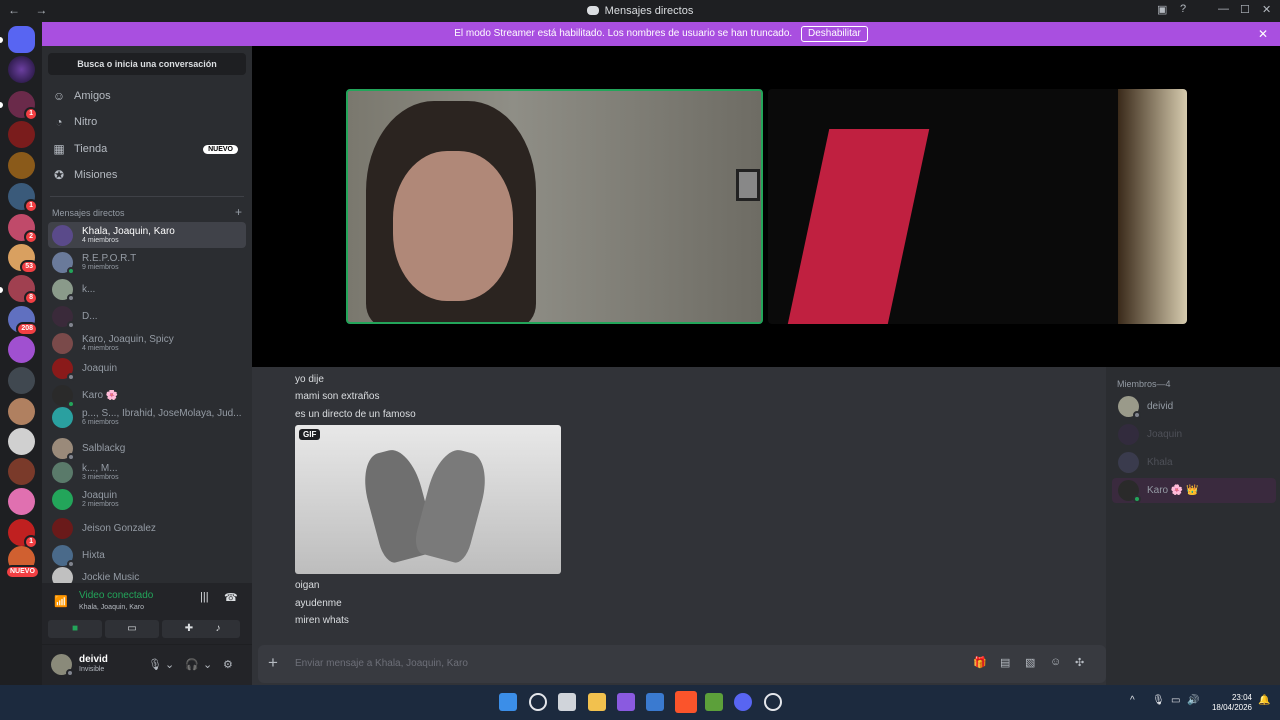 This screenshot has height=720, width=1280. I want to click on chevron-up-icon: ^, so click(1132, 700).